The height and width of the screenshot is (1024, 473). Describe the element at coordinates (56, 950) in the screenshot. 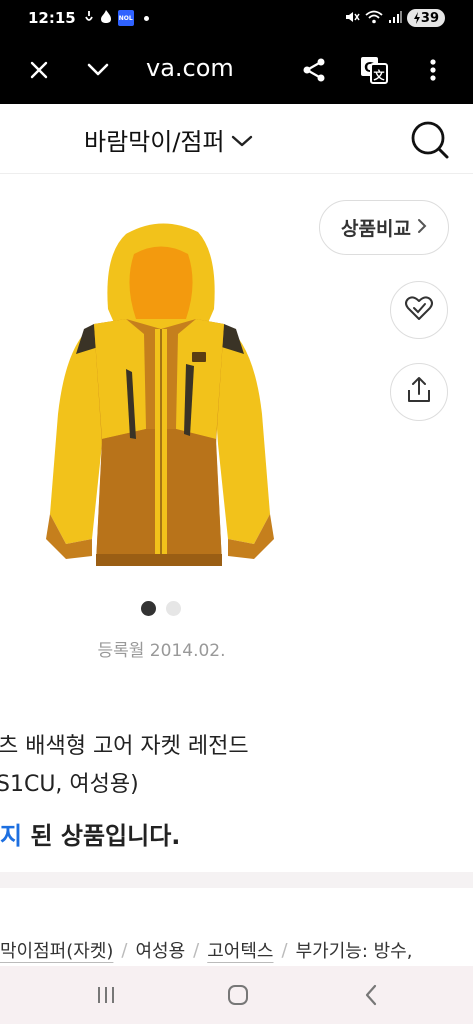

I see `spec-item-category: 막이점퍼(자켓)` at that location.